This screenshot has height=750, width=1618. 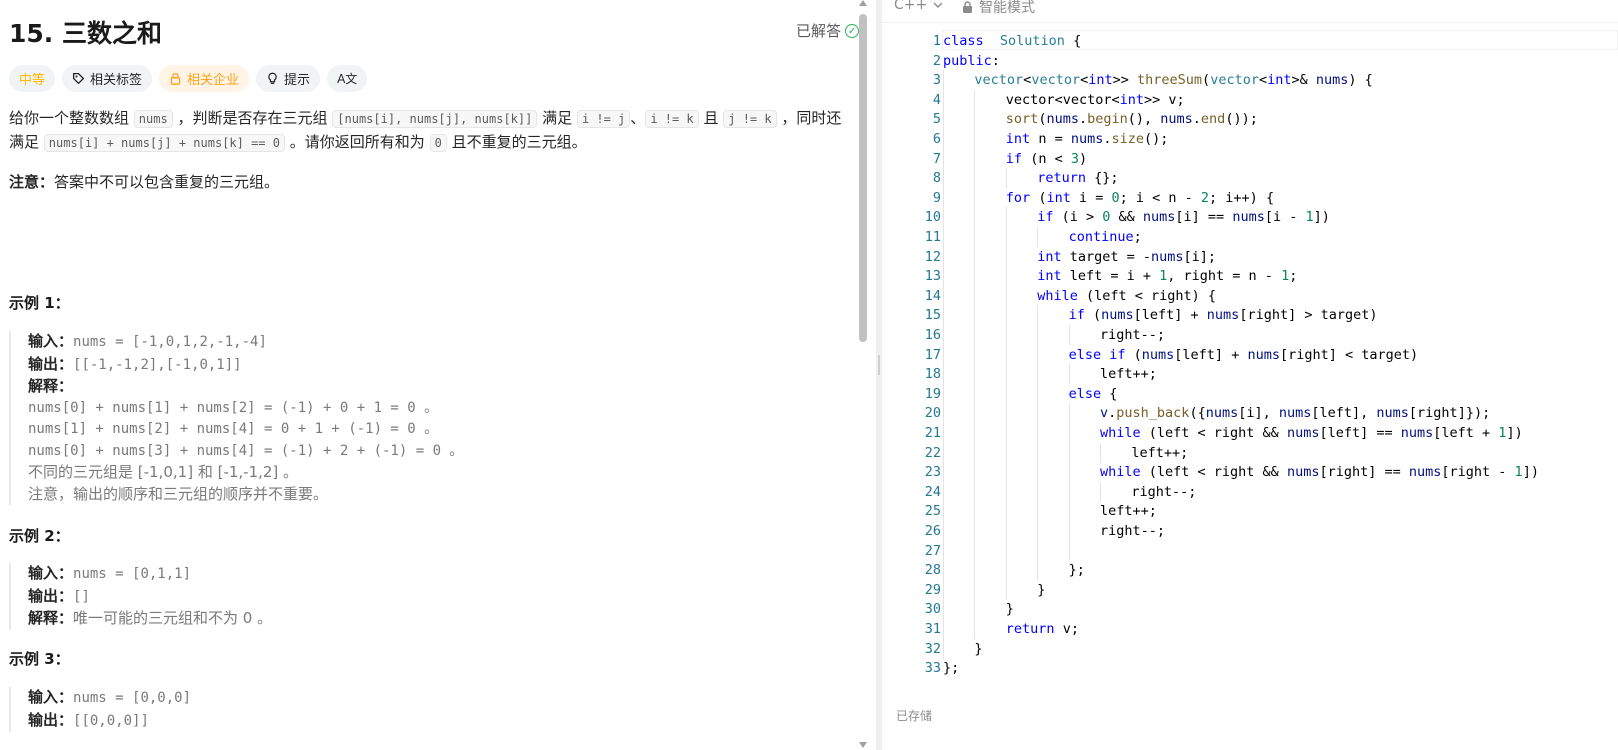 I want to click on explanation-line: 不同的三元组是 [-1,0,1] 和 [-1,-1,2] 。, so click(x=163, y=472).